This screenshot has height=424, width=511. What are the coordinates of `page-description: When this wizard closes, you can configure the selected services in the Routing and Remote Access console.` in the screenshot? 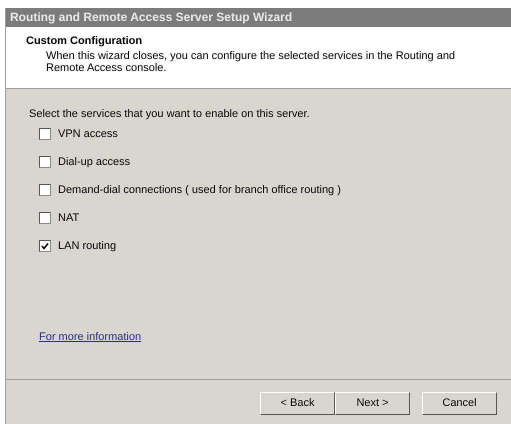 It's located at (250, 62).